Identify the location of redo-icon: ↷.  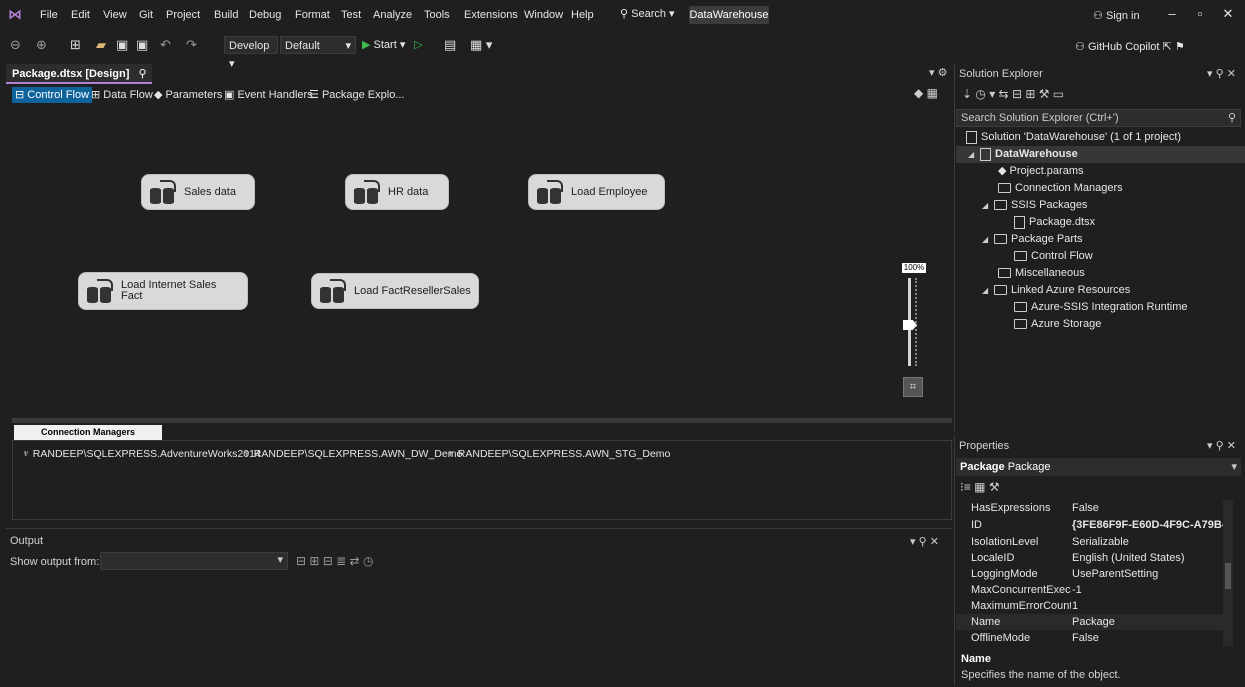
(191, 45).